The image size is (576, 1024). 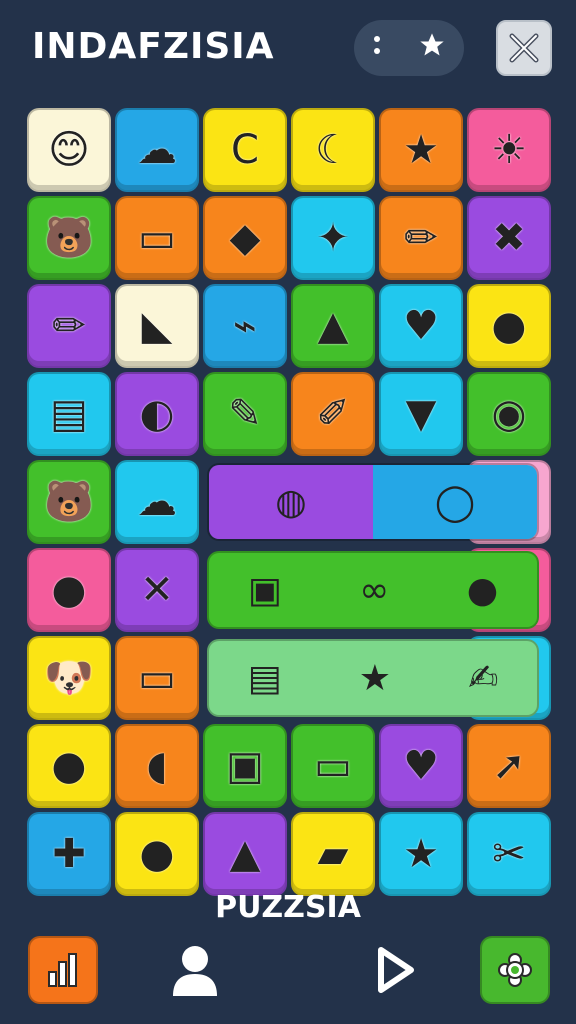 I want to click on tile-crayon: ✏, so click(x=69, y=326).